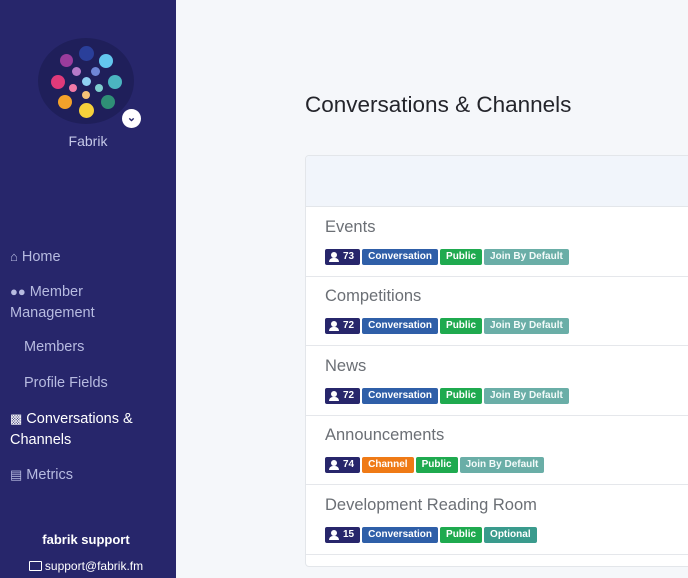  Describe the element at coordinates (94, 566) in the screenshot. I see `support-email: support@fabrik.fm` at that location.